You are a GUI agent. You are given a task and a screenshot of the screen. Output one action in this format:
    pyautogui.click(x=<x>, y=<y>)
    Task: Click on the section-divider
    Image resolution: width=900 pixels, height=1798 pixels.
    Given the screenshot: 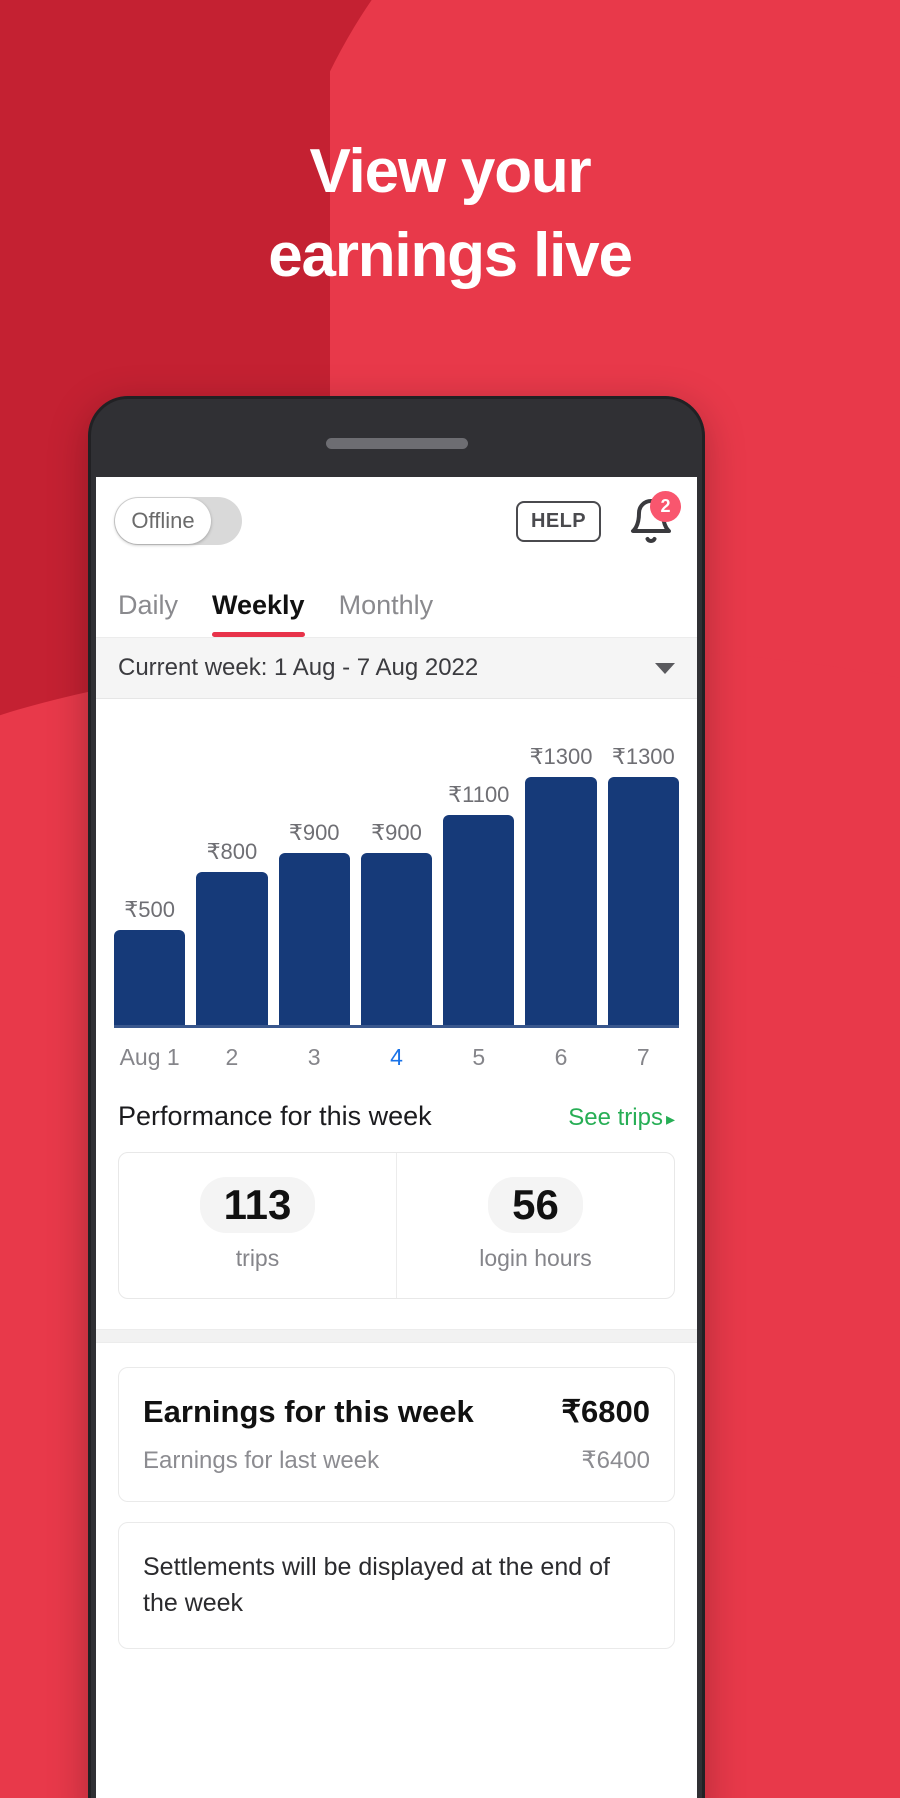 What is the action you would take?
    pyautogui.click(x=396, y=1336)
    